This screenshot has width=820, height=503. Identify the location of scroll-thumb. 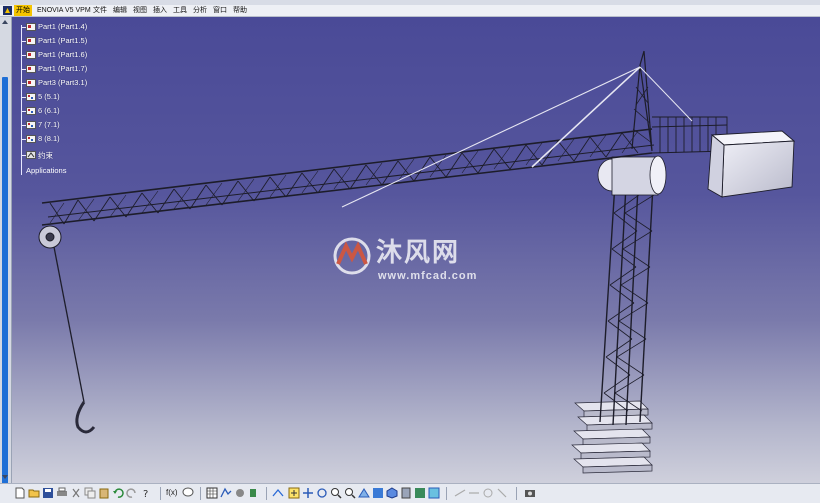
(5, 282).